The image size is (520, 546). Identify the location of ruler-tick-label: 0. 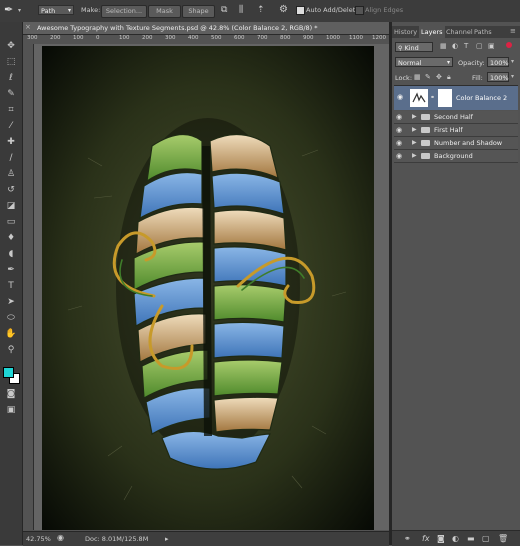
(98, 38).